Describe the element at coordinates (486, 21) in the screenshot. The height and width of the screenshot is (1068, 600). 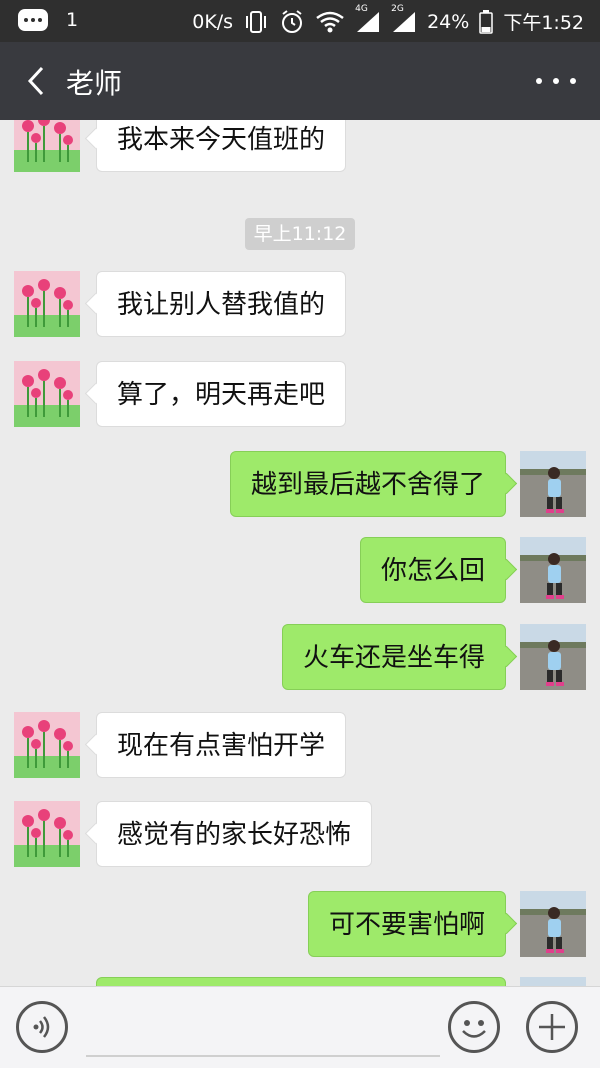
I see `battery-icon` at that location.